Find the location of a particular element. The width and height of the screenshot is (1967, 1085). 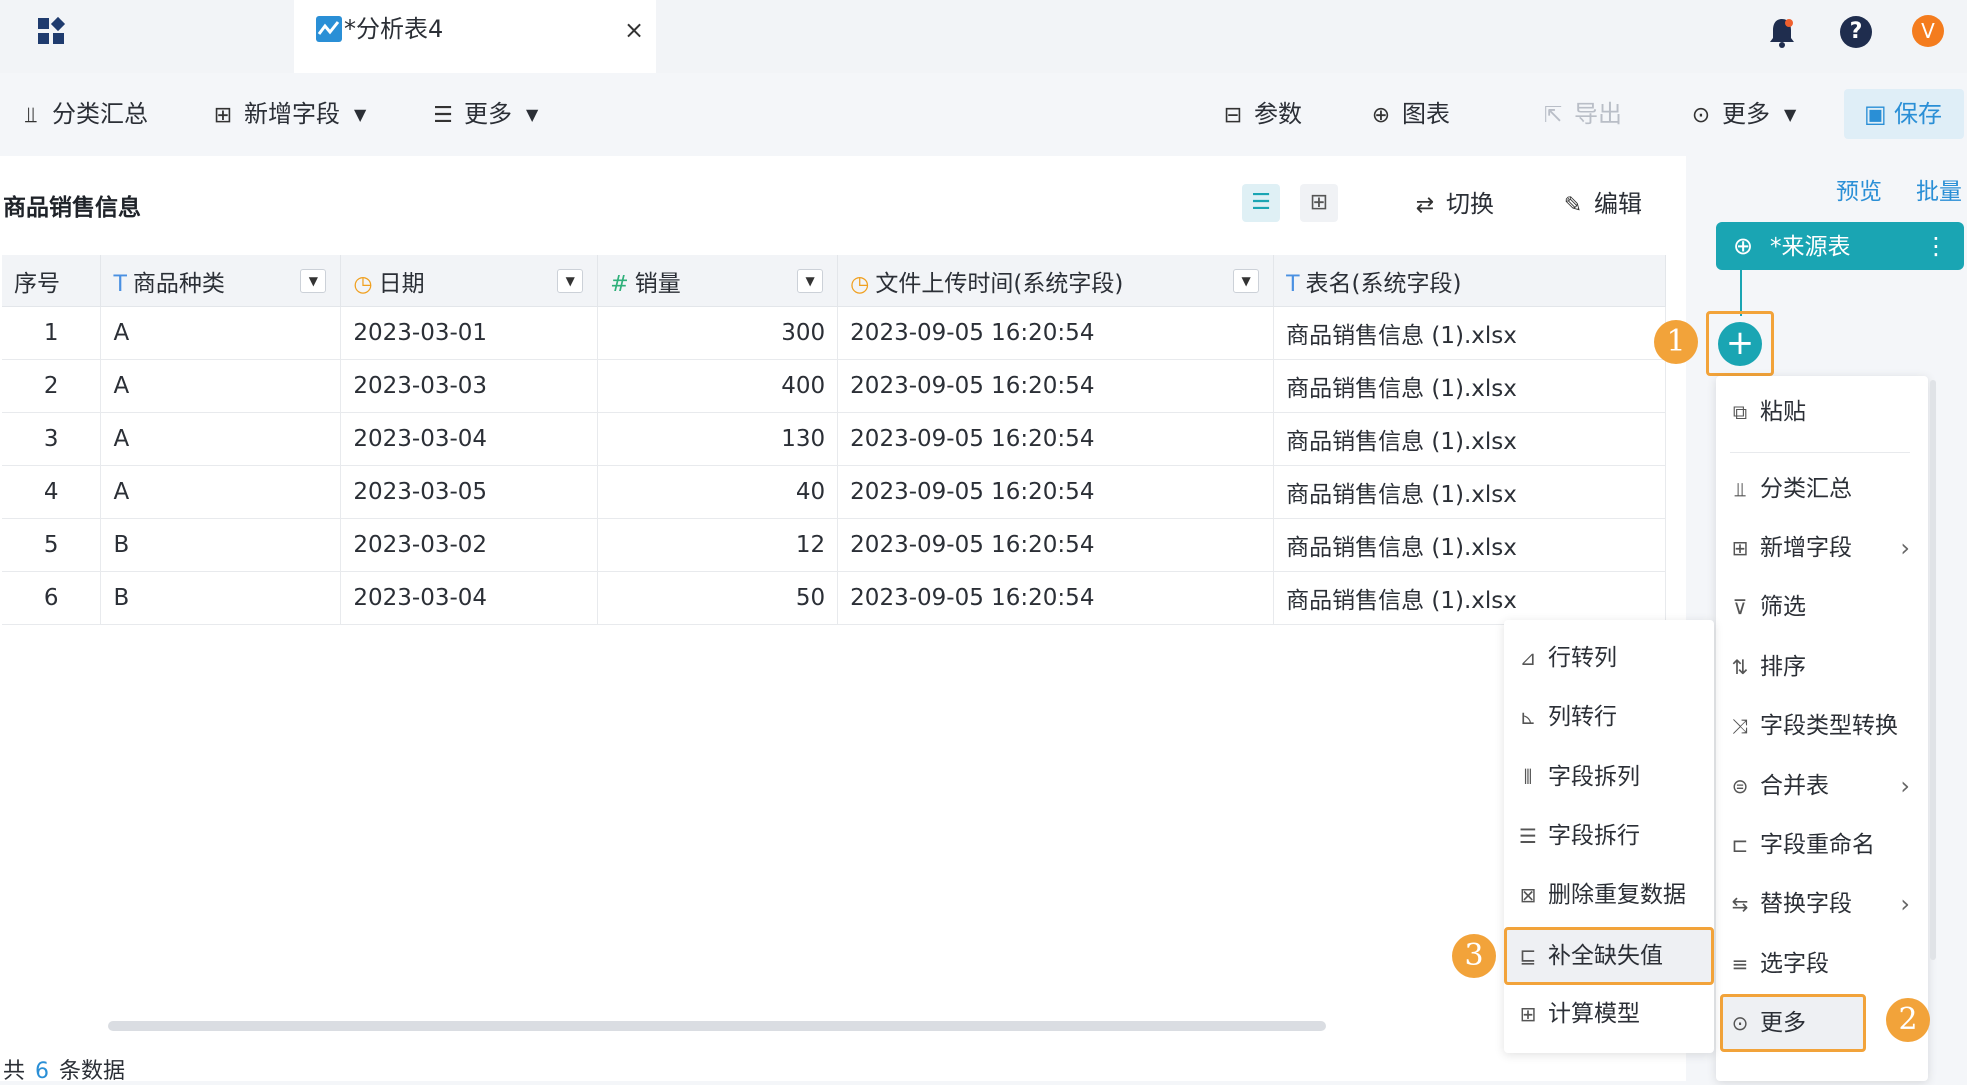

more-right-button: ⊙ 更多 ▼ is located at coordinates (1743, 114).